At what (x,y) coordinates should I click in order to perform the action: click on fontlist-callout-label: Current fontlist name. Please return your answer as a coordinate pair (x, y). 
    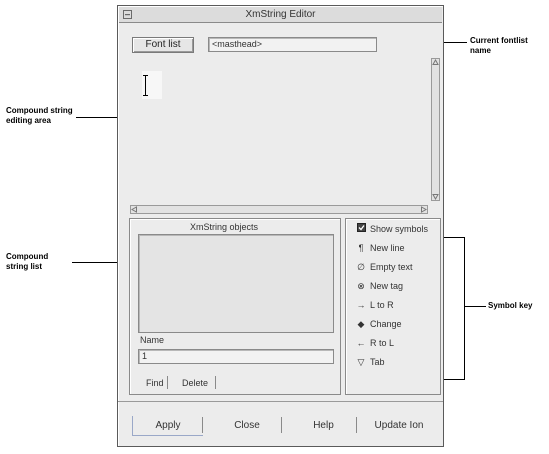
    Looking at the image, I should click on (499, 45).